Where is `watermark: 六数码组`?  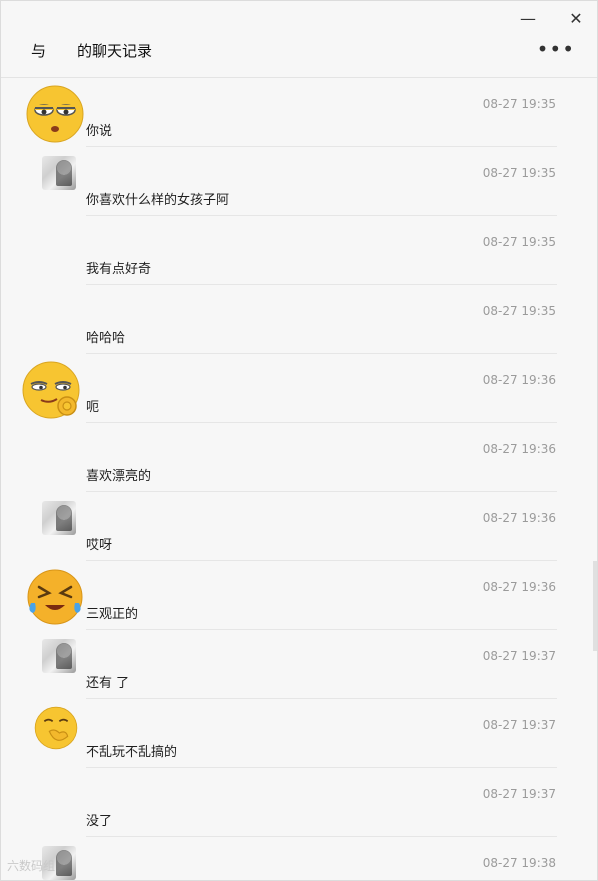
watermark: 六数码组 is located at coordinates (31, 866).